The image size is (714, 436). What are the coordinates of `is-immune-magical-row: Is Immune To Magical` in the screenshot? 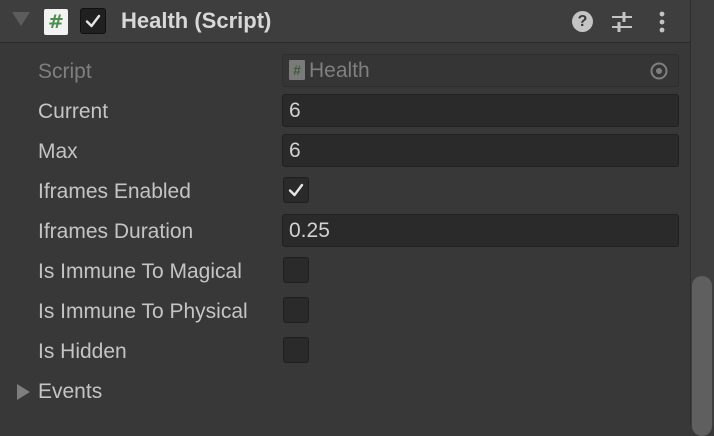 It's located at (345, 271).